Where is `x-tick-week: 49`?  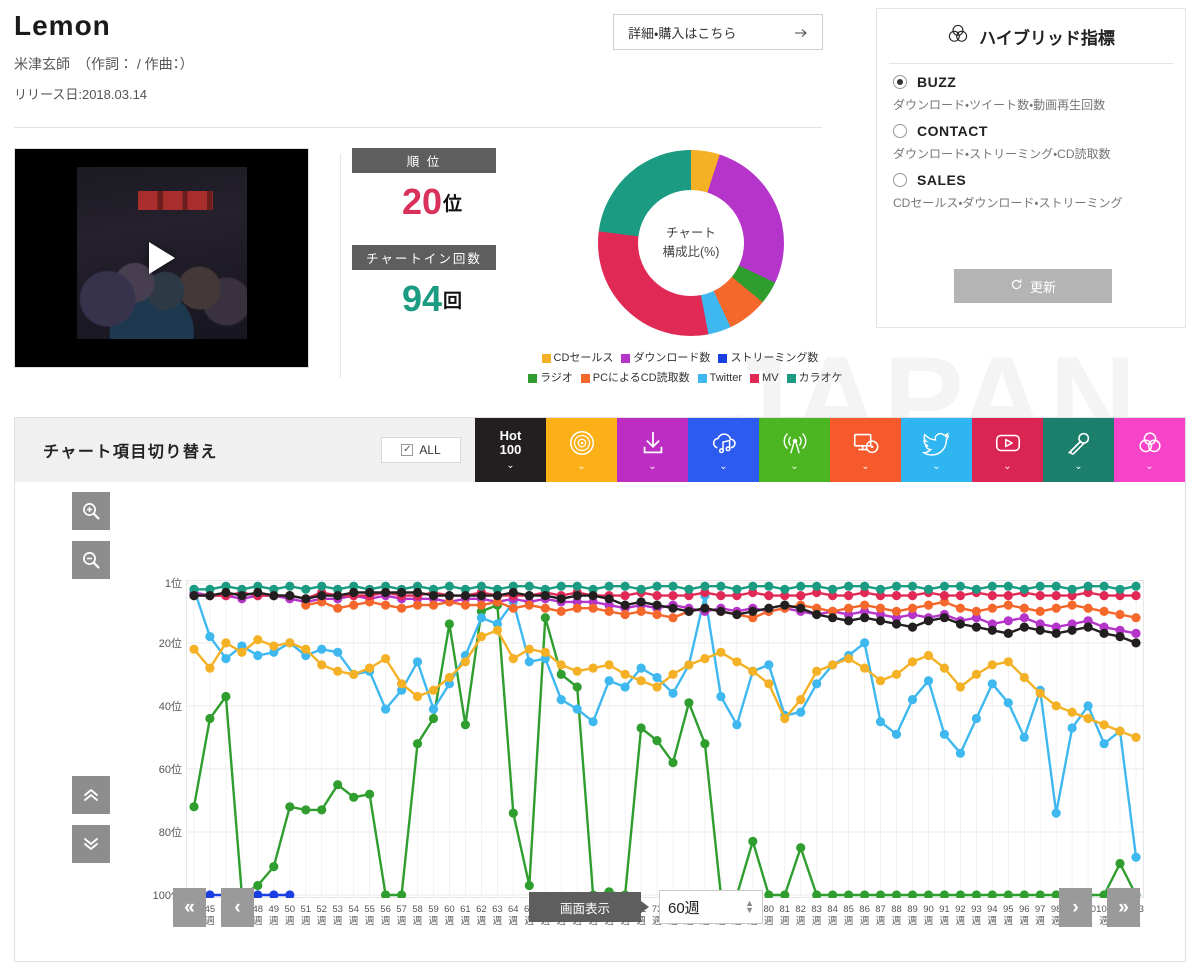 x-tick-week: 49 is located at coordinates (274, 909).